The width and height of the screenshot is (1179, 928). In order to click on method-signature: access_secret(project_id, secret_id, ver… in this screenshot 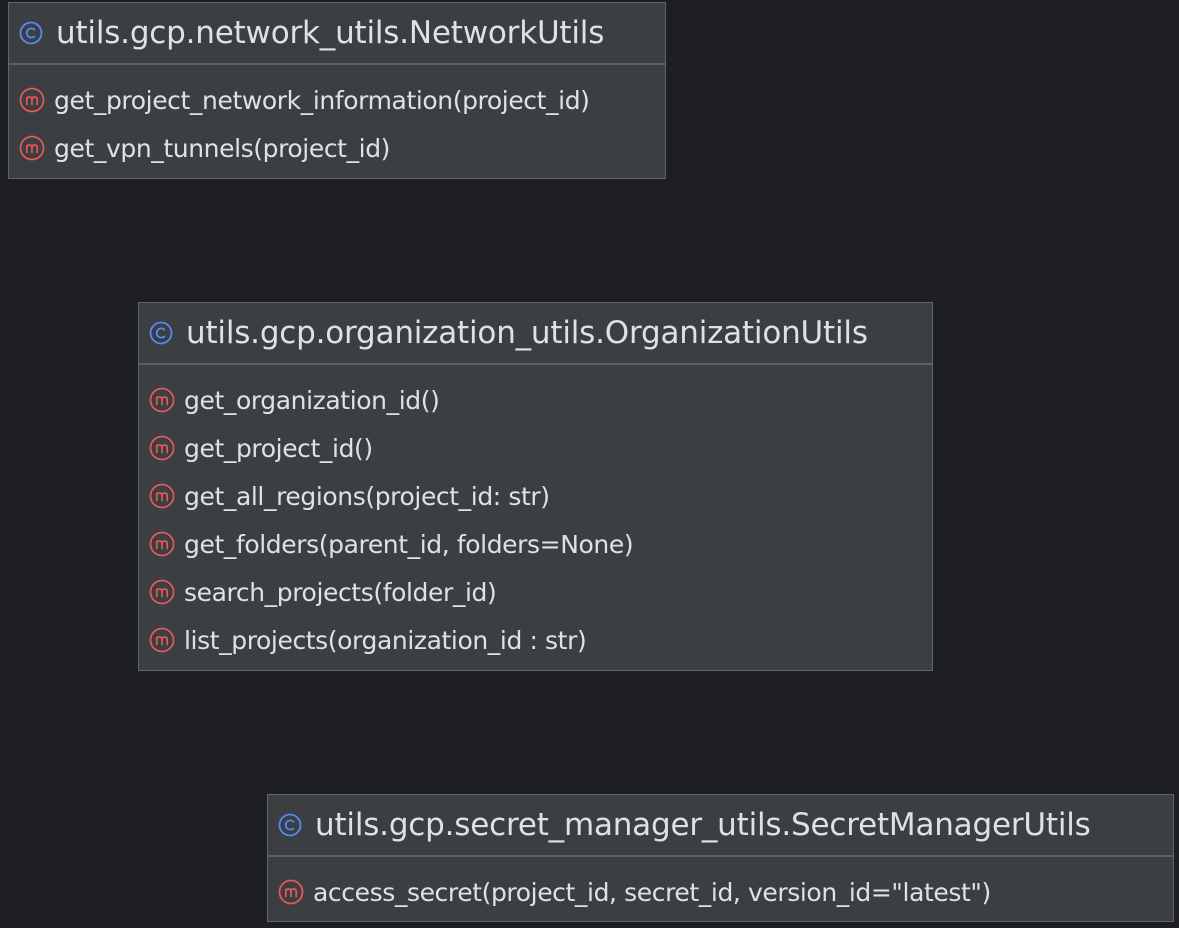, I will do `click(652, 892)`.